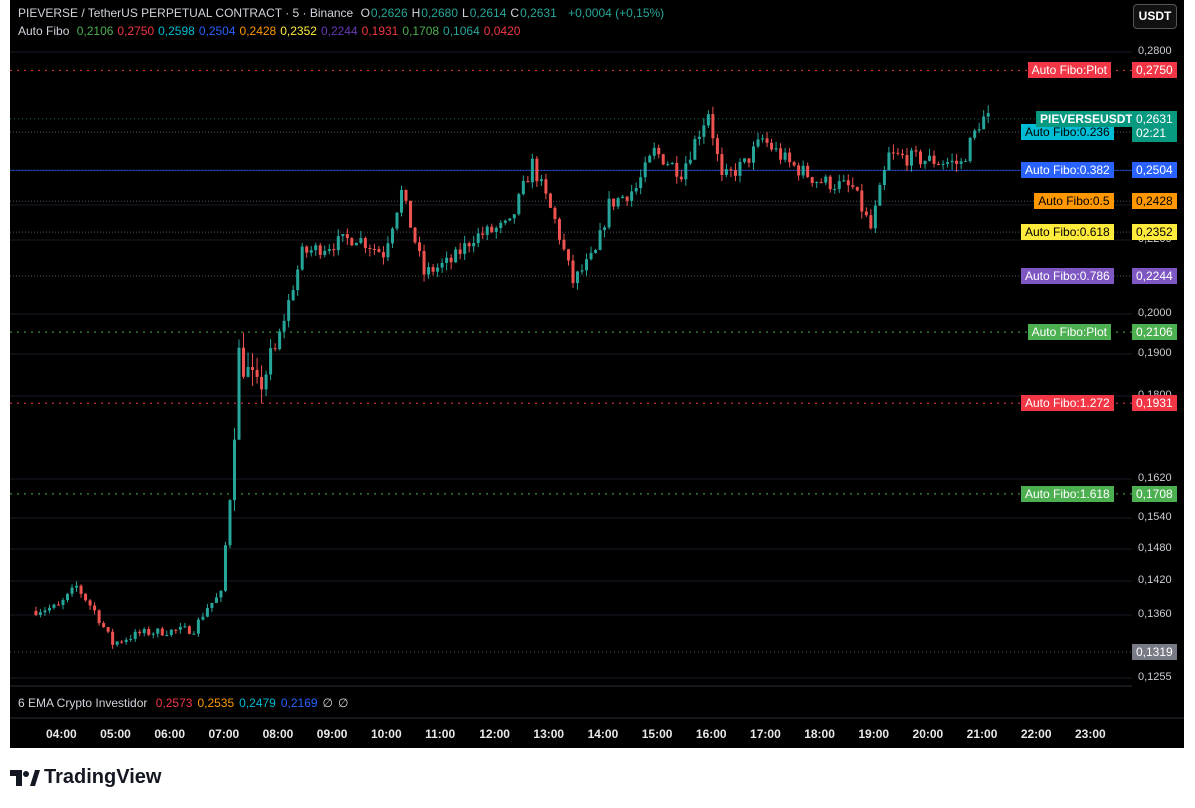 The height and width of the screenshot is (808, 1195). What do you see at coordinates (1091, 118) in the screenshot?
I see `current-price-symbol: PIEVERSEUSDT.P` at bounding box center [1091, 118].